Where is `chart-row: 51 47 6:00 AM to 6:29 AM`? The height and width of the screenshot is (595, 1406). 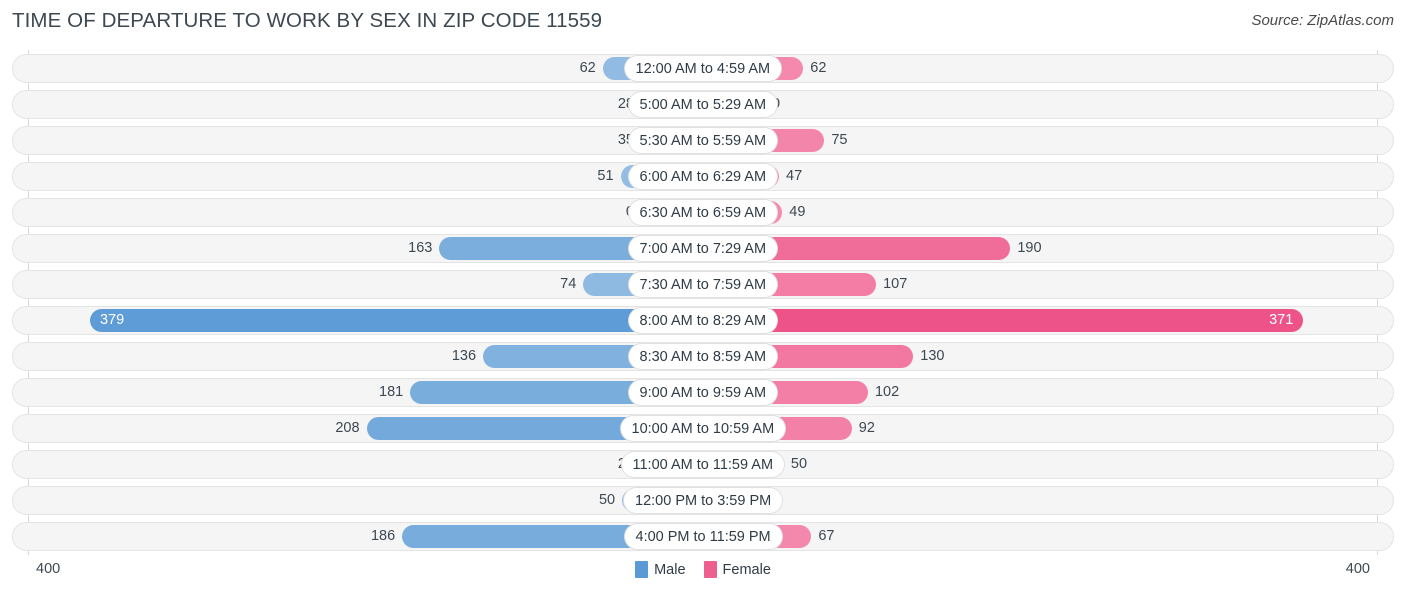 chart-row: 51 47 6:00 AM to 6:29 AM is located at coordinates (703, 176).